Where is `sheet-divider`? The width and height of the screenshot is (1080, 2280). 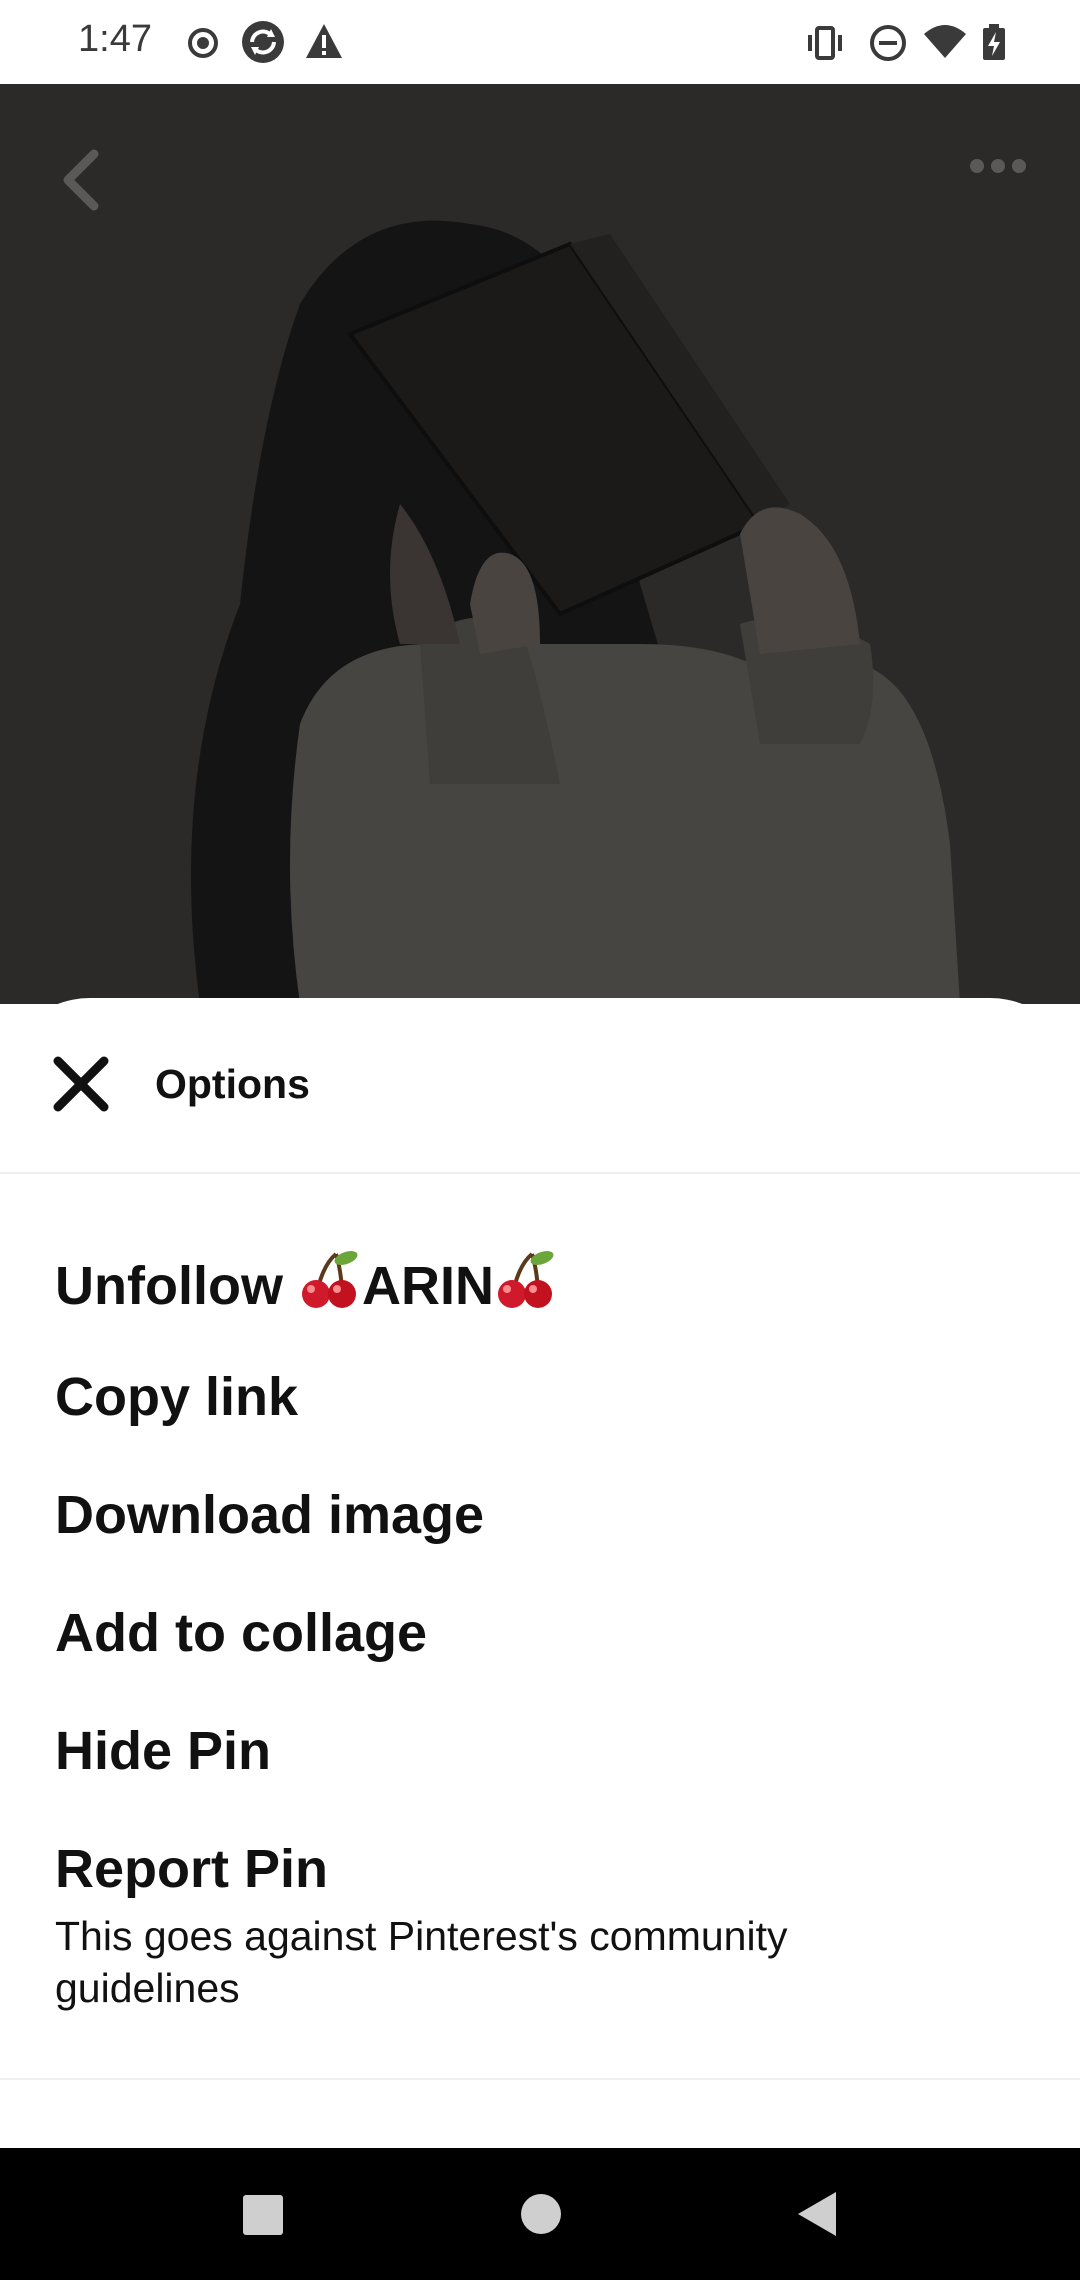 sheet-divider is located at coordinates (540, 2079).